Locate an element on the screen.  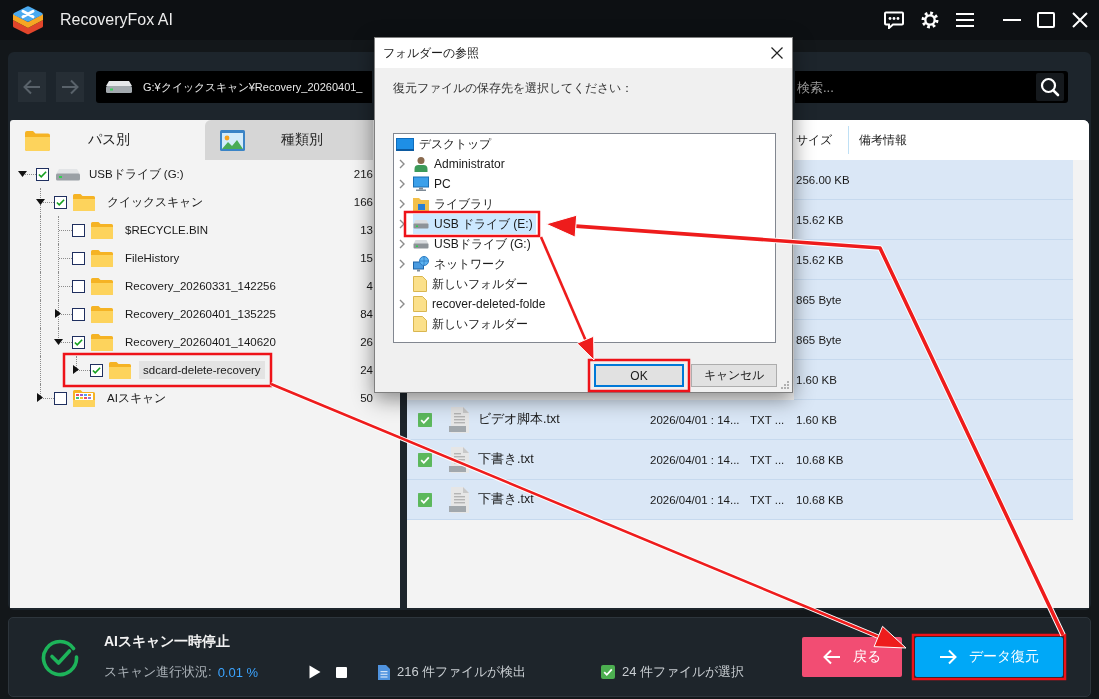
path-field: G:¥クイックスキャン¥Recovery_20260401_ is located at coordinates (234, 87).